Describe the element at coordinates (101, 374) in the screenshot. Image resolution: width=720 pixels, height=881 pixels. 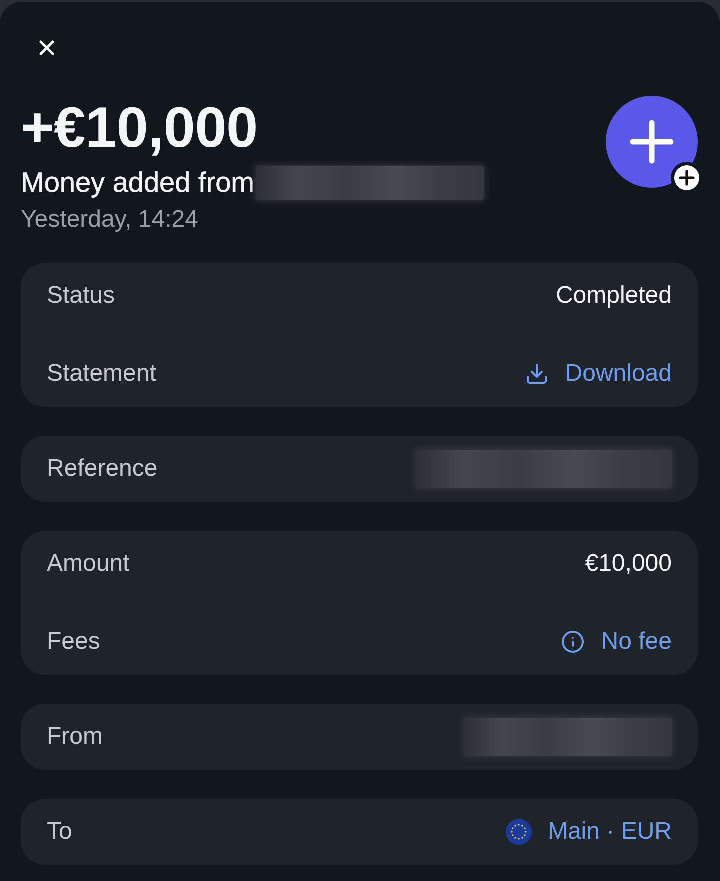
I see `row-label: Statement` at that location.